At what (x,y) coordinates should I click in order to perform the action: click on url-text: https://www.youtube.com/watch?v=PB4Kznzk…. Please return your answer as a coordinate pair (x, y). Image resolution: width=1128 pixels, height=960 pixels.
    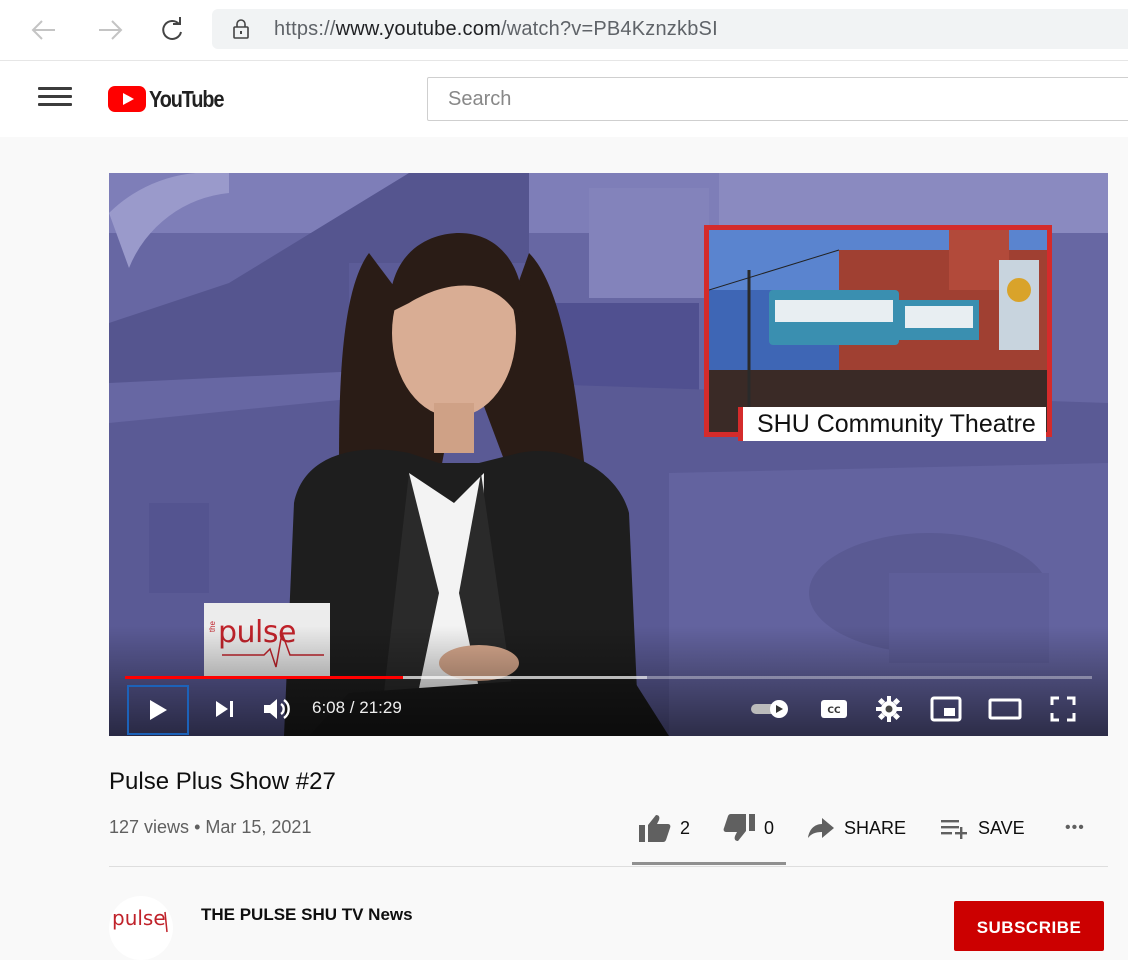
    Looking at the image, I should click on (496, 29).